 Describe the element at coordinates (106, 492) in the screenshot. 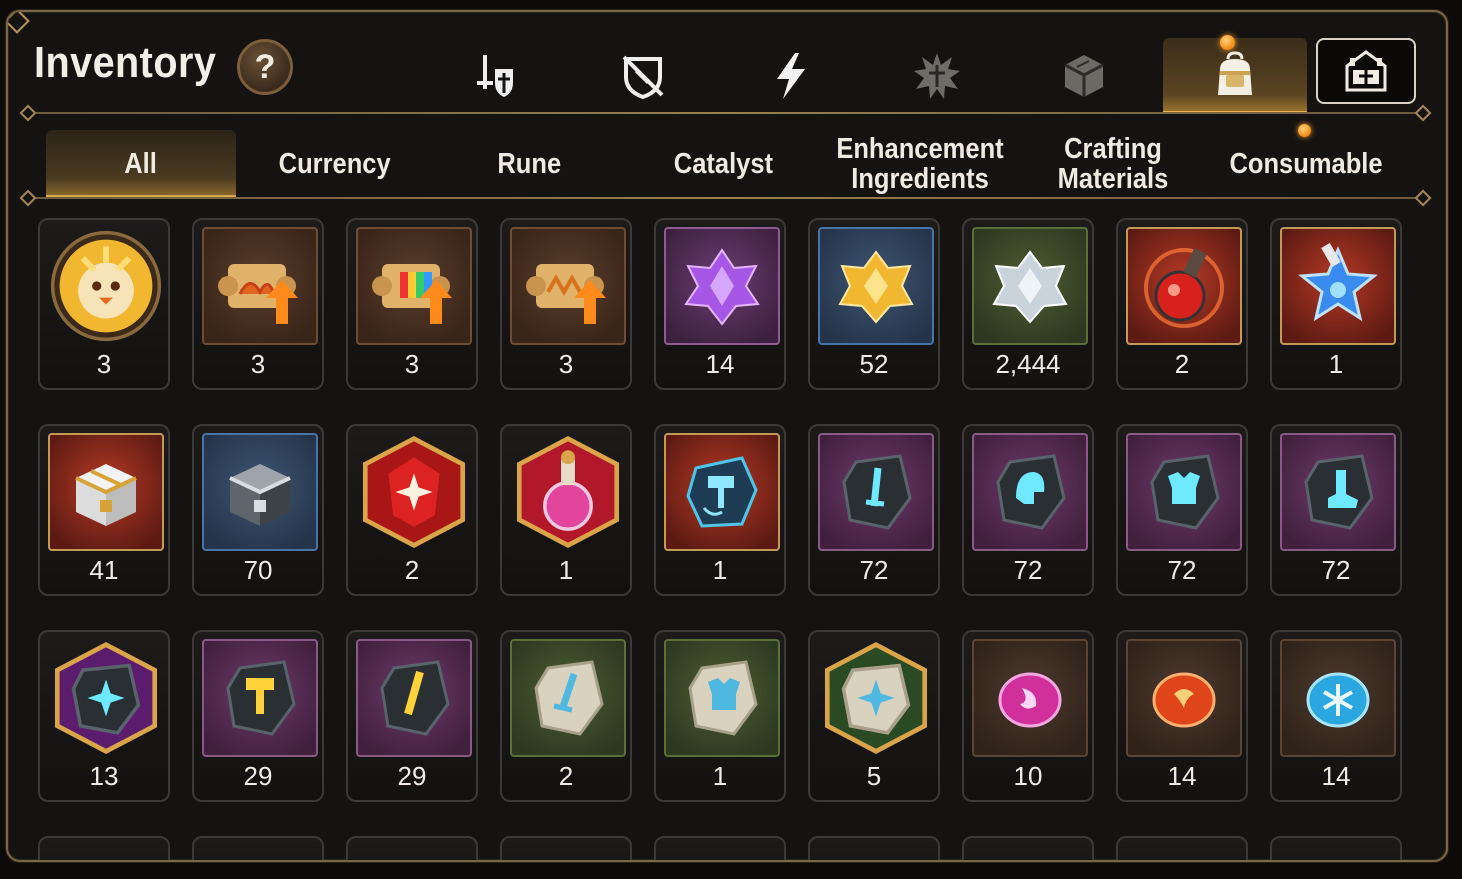

I see `gold-chest-icon` at that location.